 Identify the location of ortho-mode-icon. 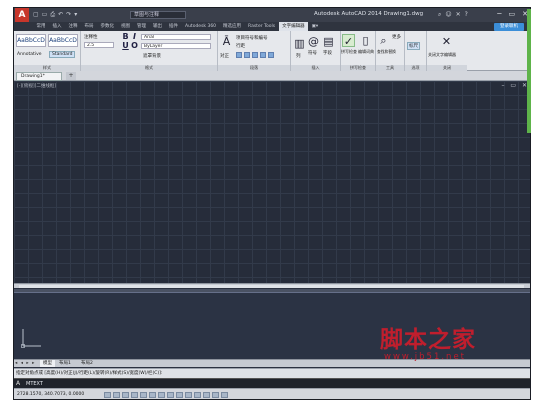
(134, 395).